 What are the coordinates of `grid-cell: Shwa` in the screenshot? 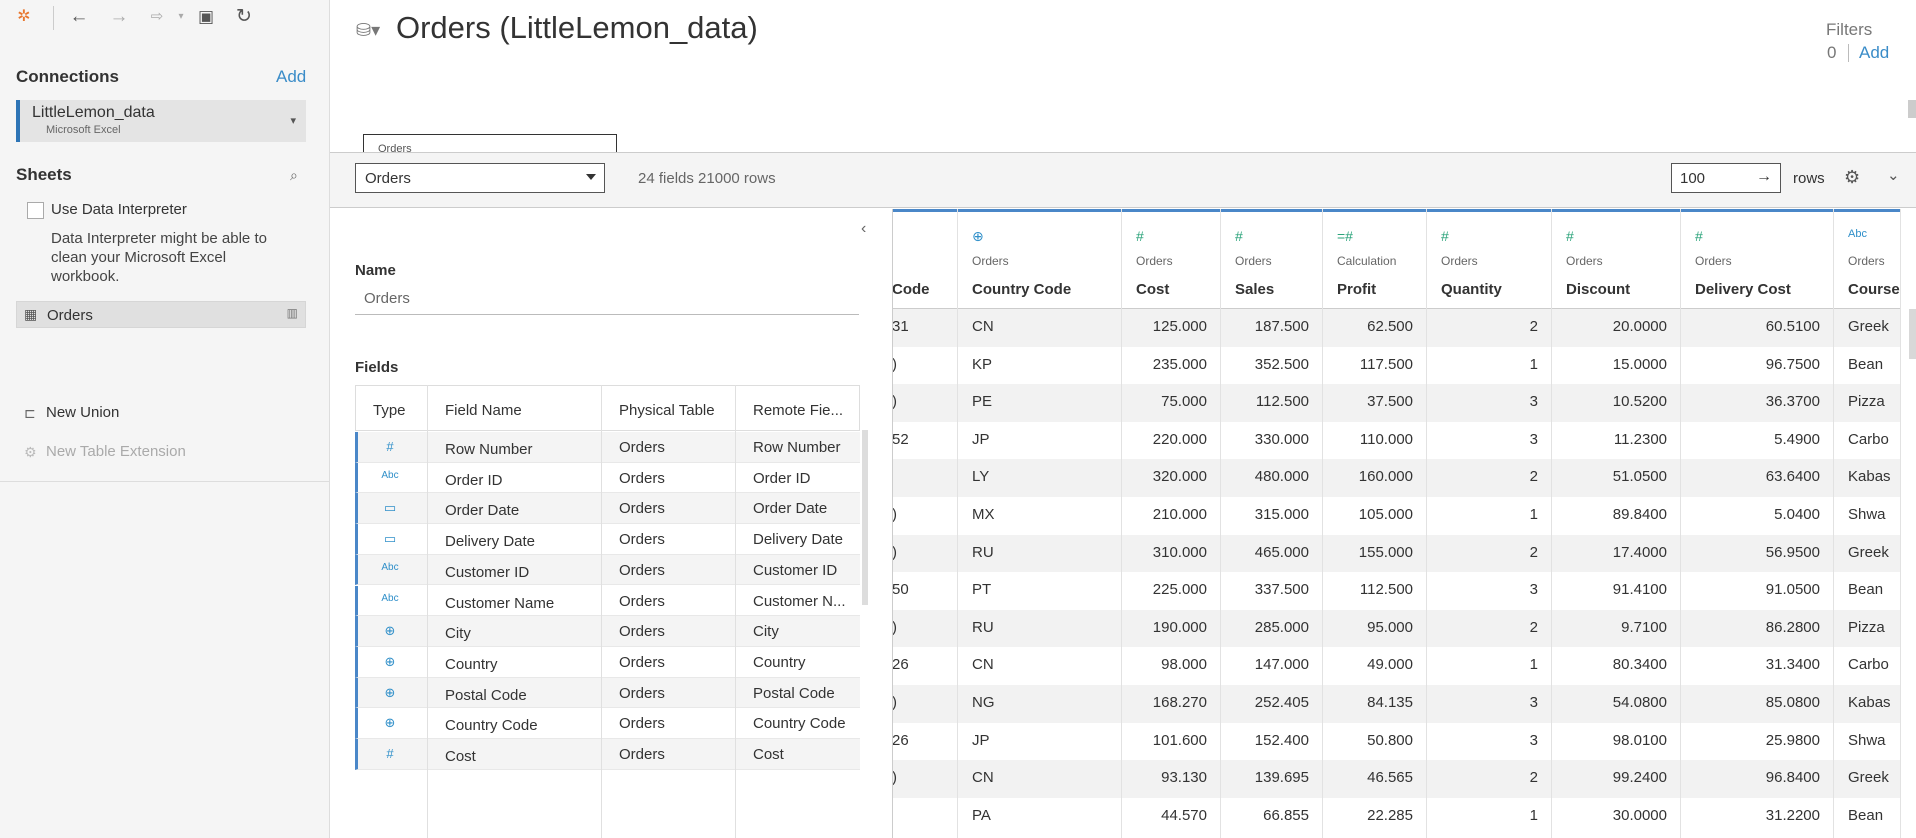 It's located at (1867, 742).